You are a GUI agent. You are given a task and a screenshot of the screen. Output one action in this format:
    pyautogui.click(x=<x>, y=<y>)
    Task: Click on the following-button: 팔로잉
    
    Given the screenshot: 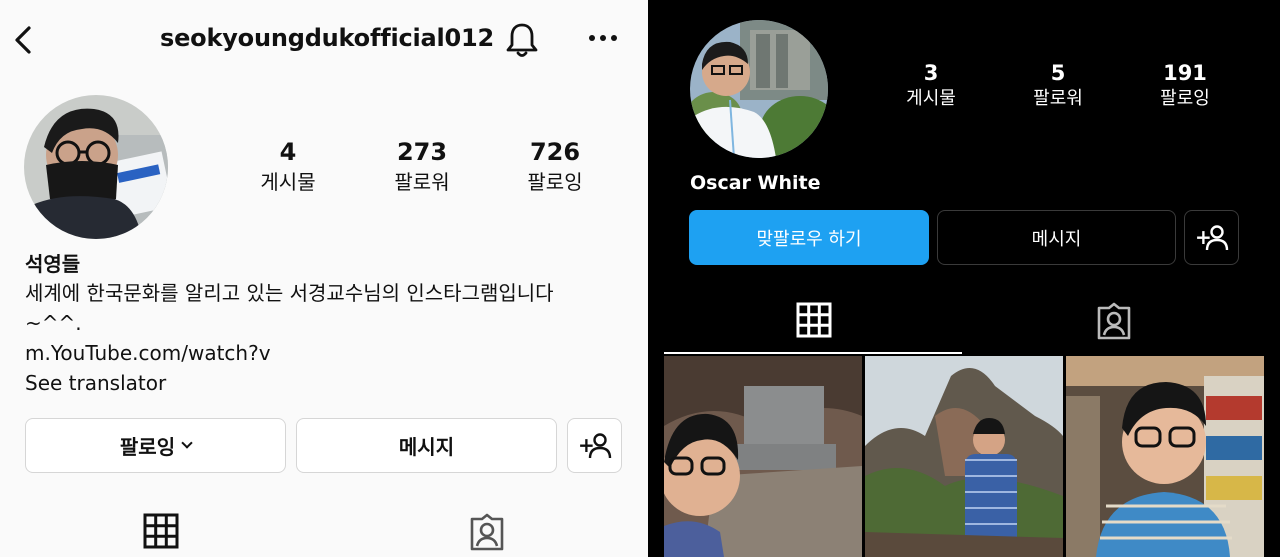 What is the action you would take?
    pyautogui.click(x=155, y=445)
    